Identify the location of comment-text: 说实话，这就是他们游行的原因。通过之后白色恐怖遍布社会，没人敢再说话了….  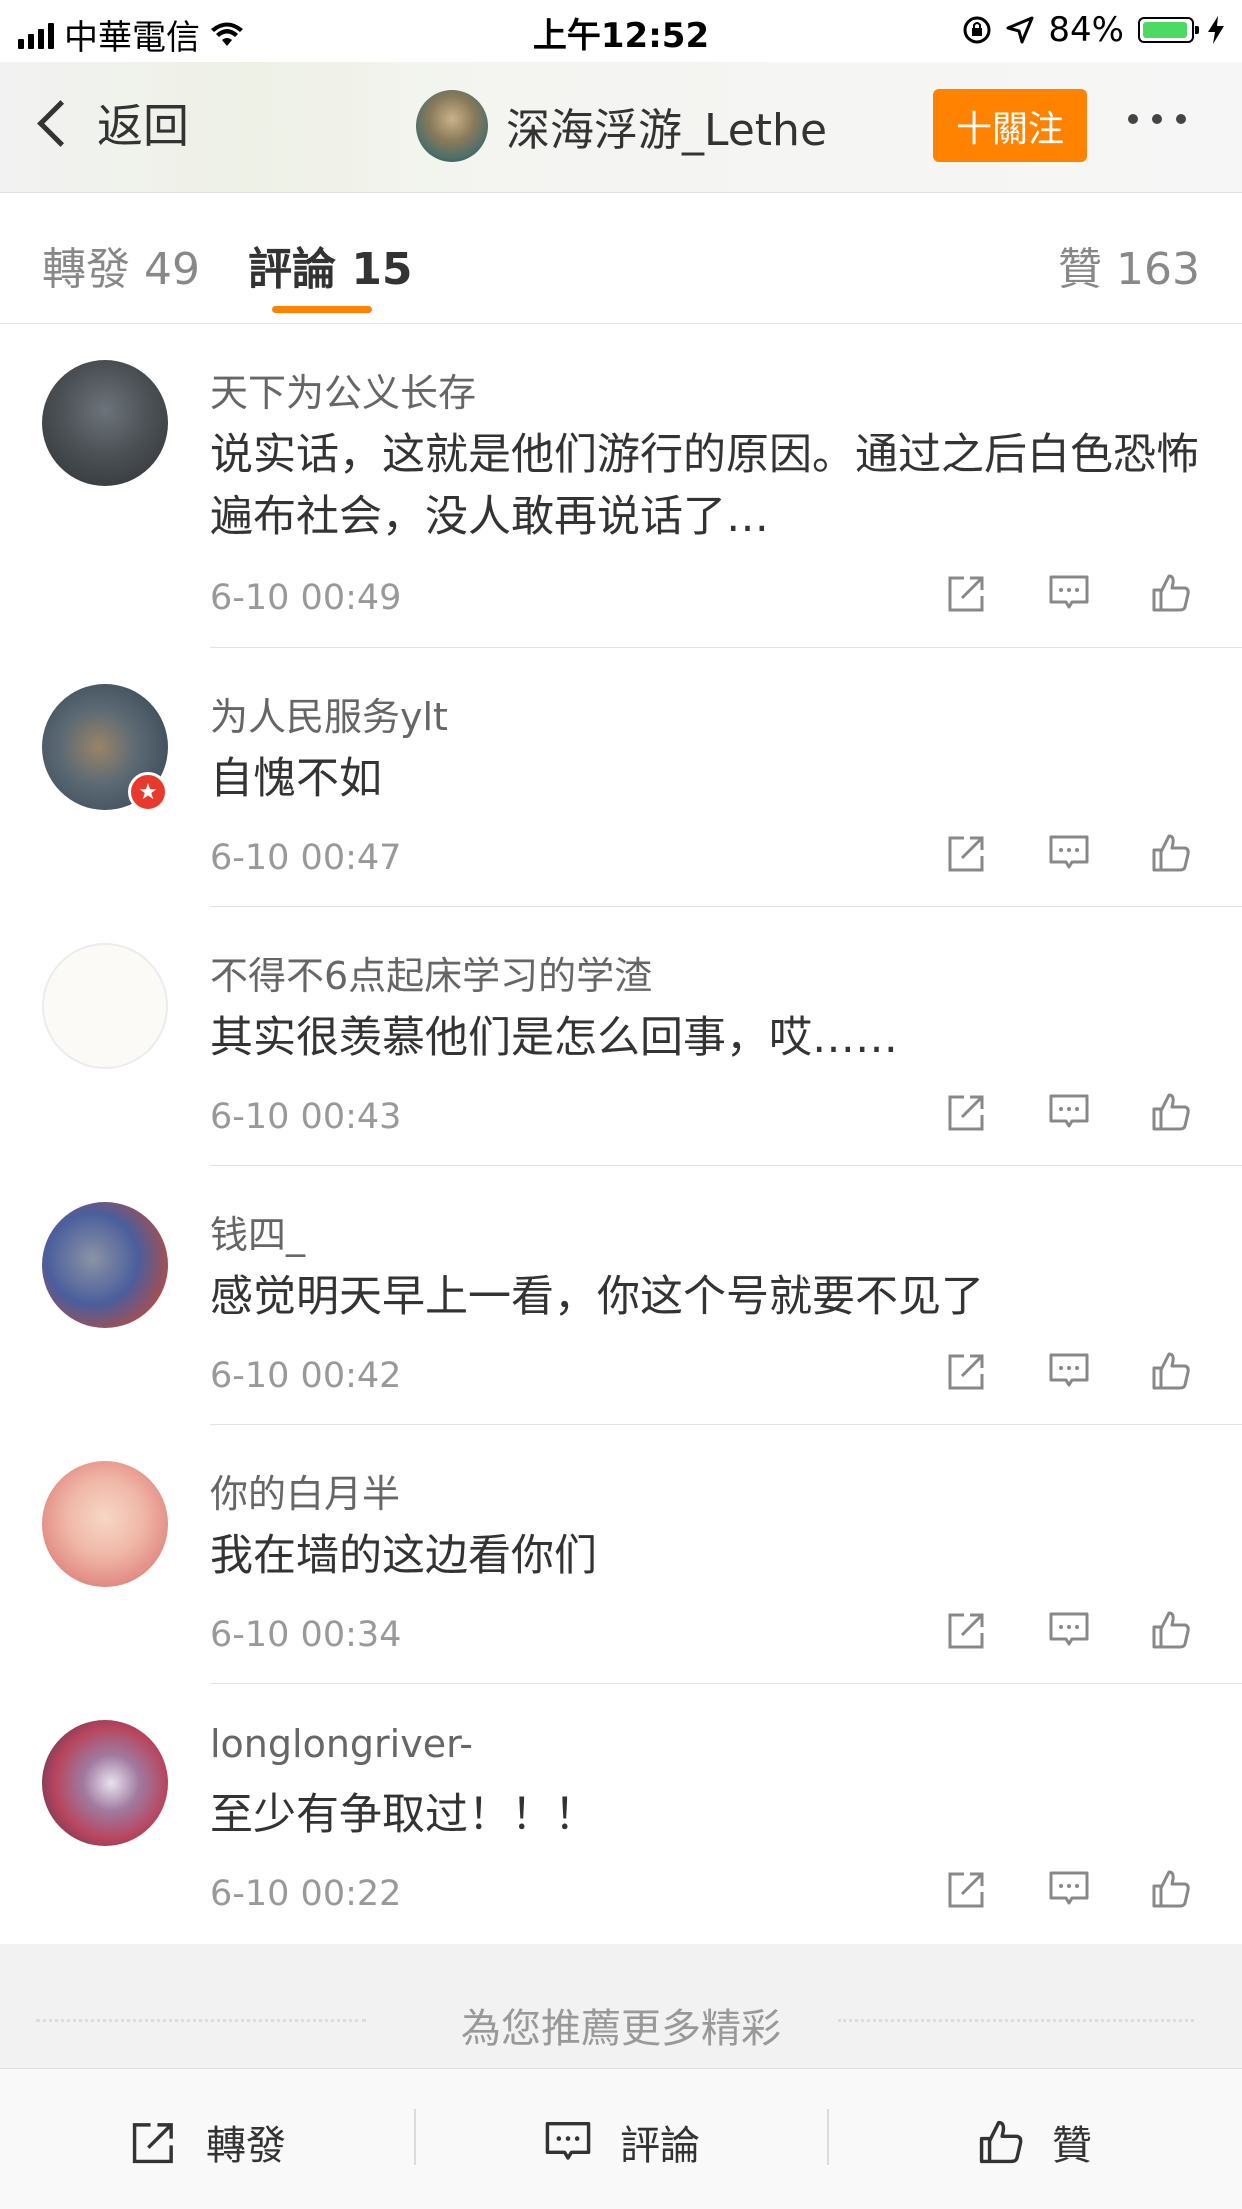
(704, 486).